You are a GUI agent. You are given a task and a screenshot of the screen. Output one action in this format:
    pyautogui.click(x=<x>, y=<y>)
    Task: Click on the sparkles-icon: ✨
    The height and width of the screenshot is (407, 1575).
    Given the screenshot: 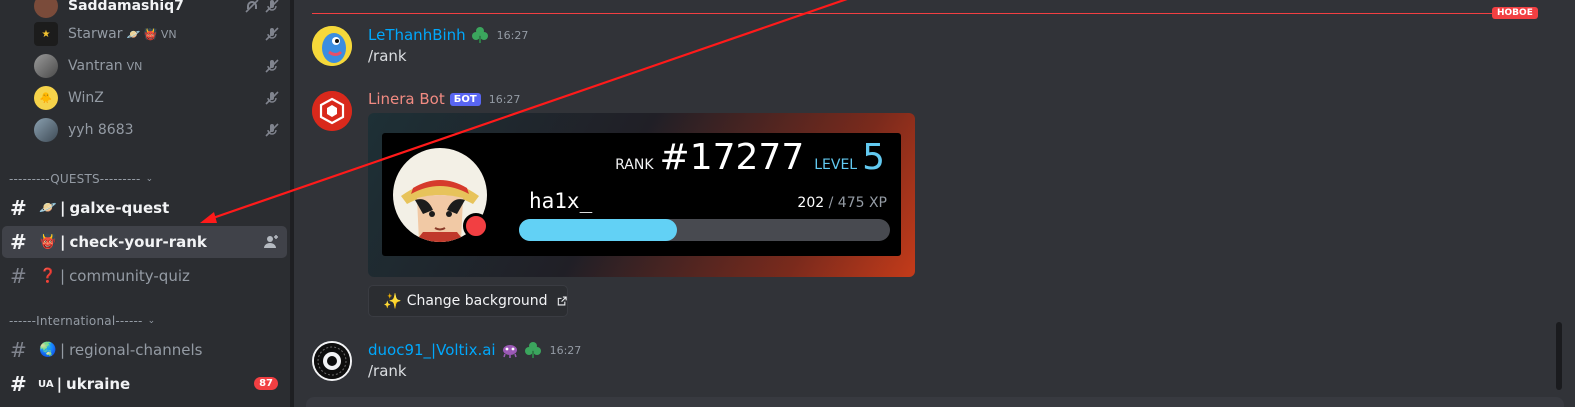 What is the action you would take?
    pyautogui.click(x=392, y=301)
    